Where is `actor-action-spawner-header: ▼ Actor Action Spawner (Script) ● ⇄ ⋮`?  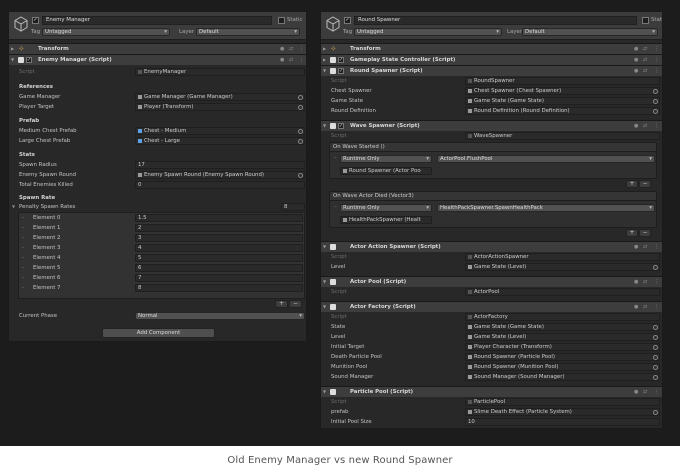
actor-action-spawner-header: ▼ Actor Action Spawner (Script) ● ⇄ ⋮ is located at coordinates (491, 246).